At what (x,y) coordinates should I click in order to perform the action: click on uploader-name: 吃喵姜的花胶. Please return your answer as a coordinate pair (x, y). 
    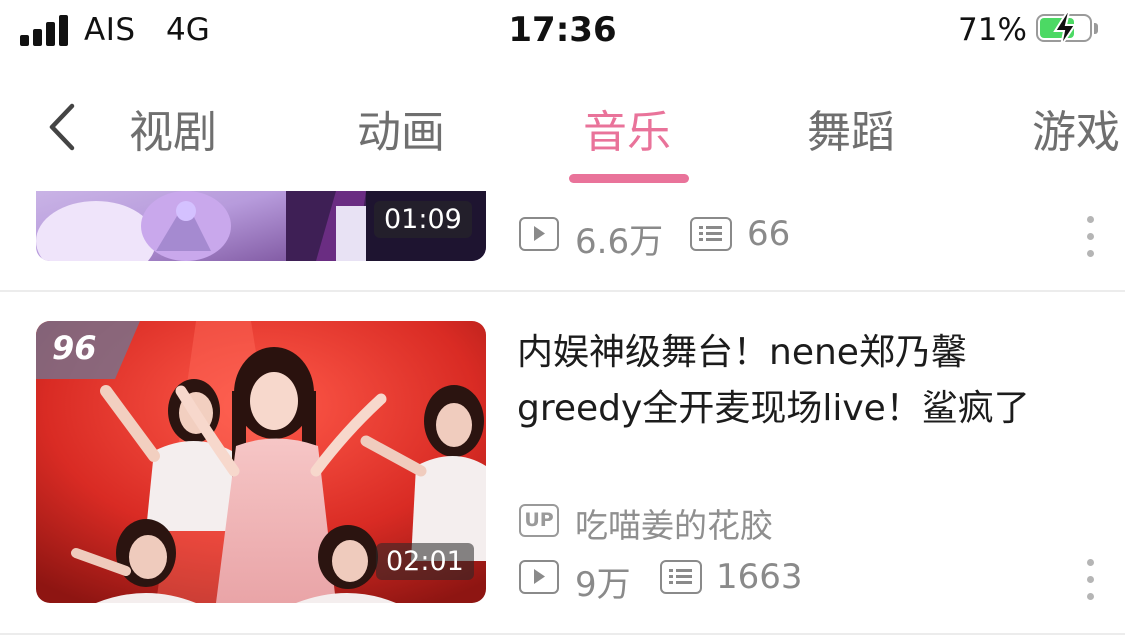
    Looking at the image, I should click on (674, 523).